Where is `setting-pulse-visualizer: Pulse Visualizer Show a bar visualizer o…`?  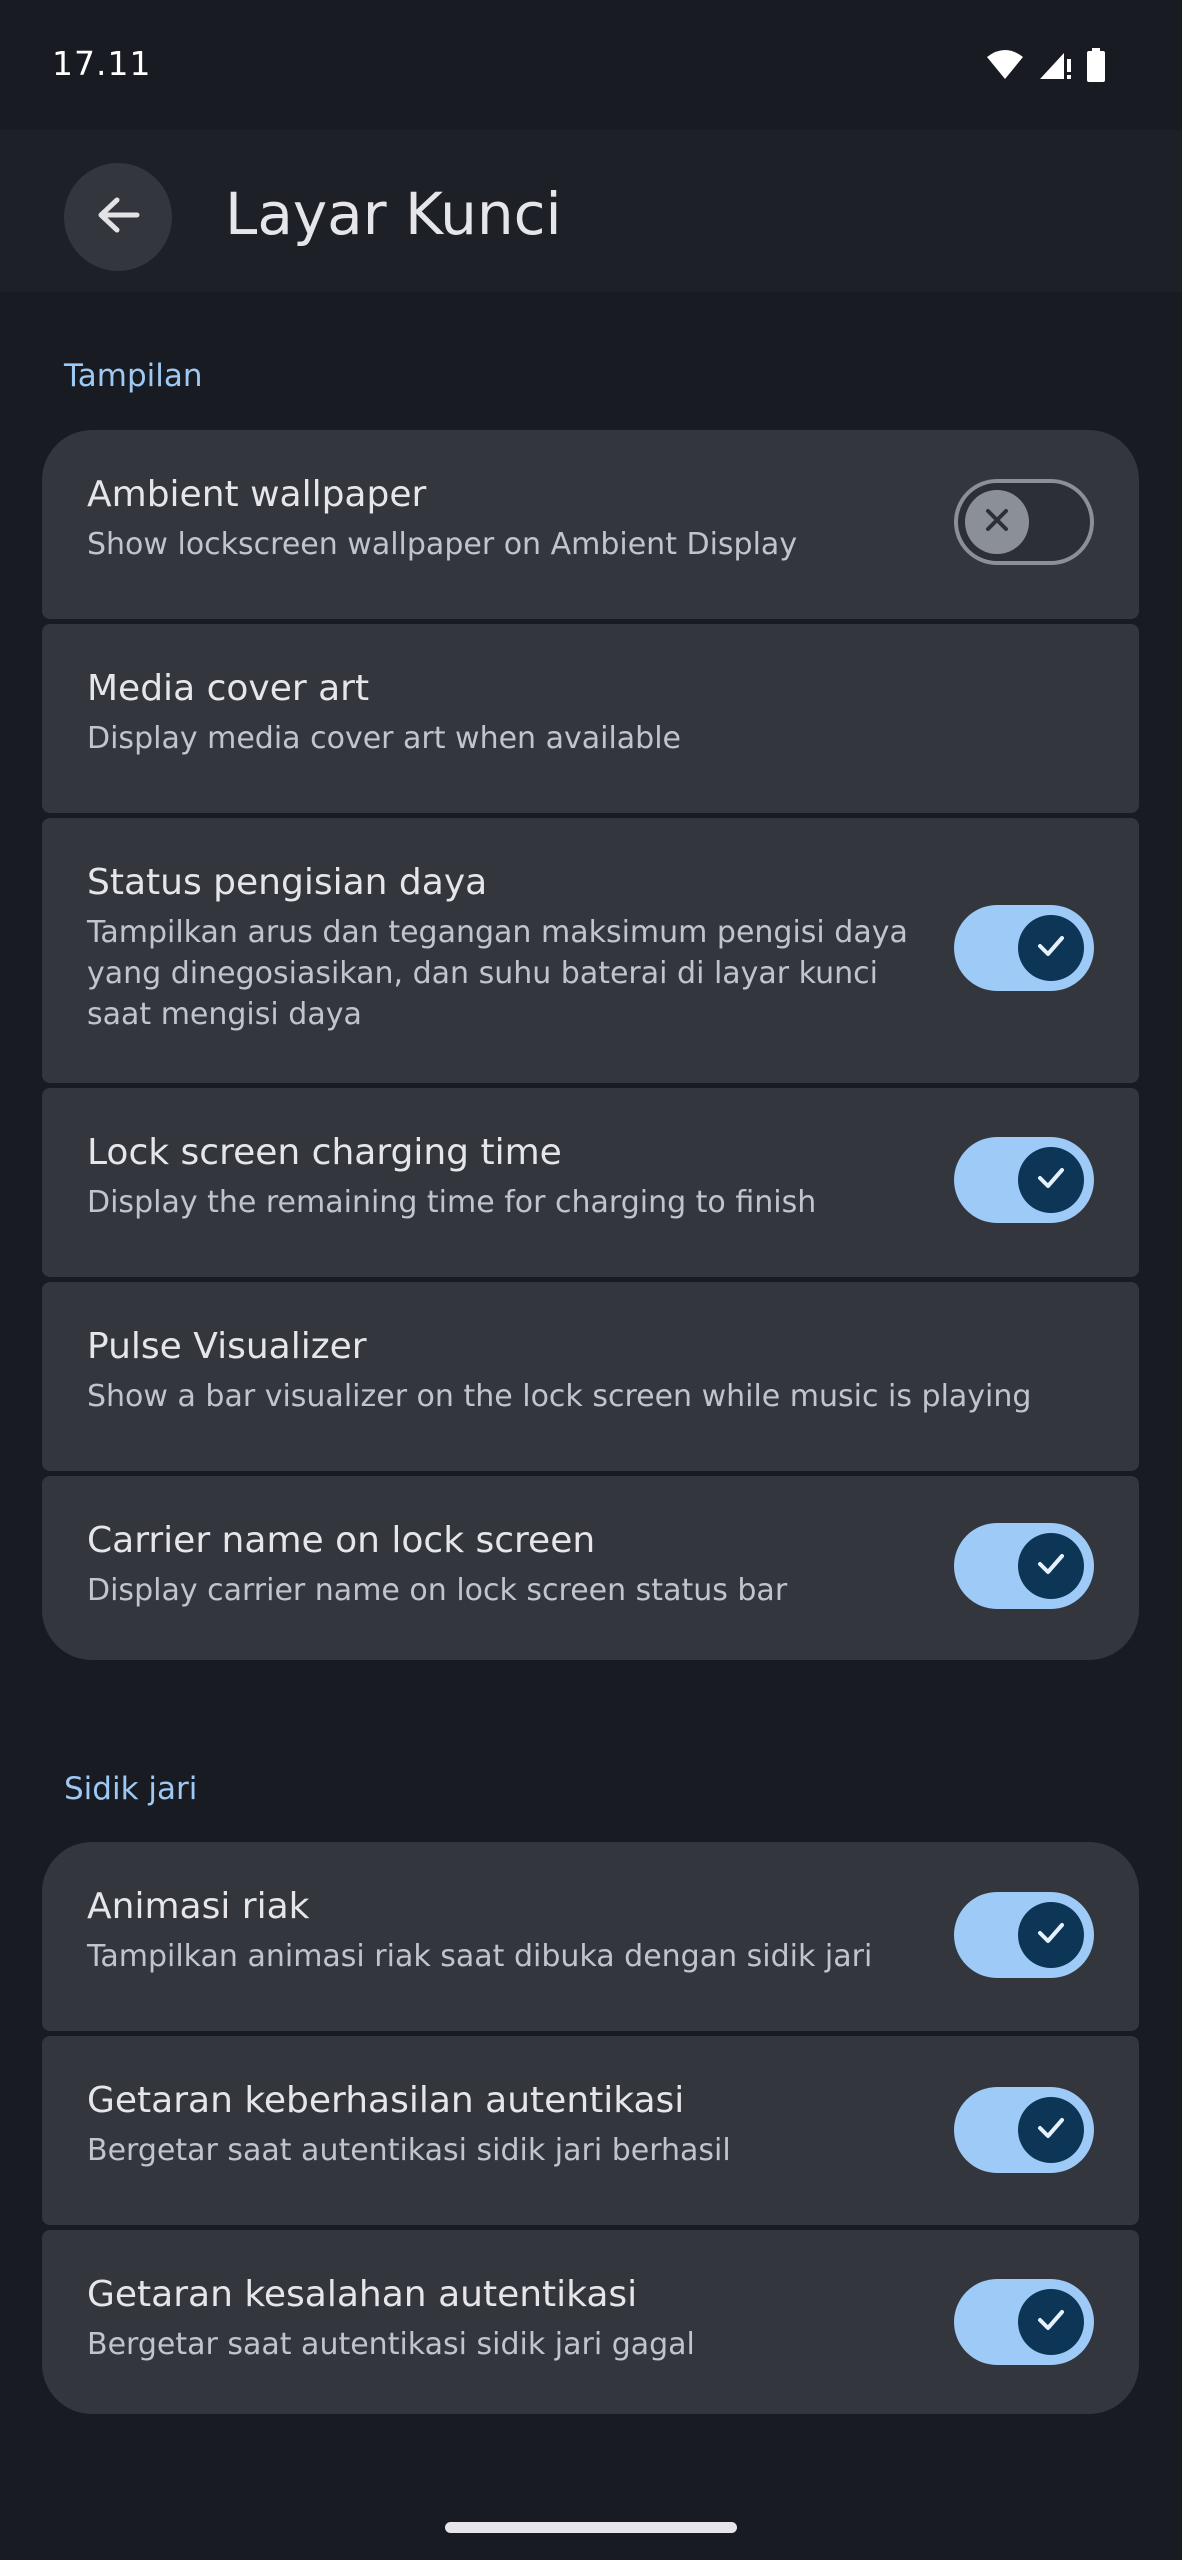 setting-pulse-visualizer: Pulse Visualizer Show a bar visualizer o… is located at coordinates (590, 1376).